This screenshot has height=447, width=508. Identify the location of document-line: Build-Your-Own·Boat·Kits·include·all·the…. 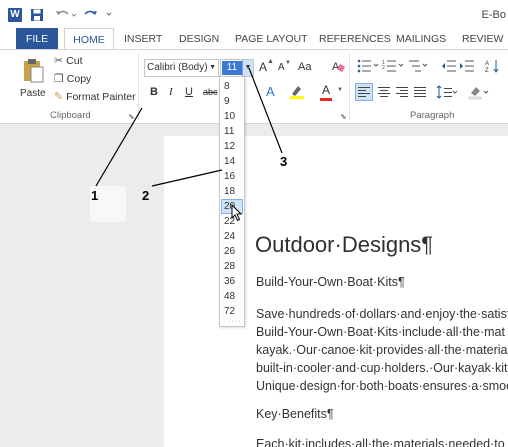
(380, 332).